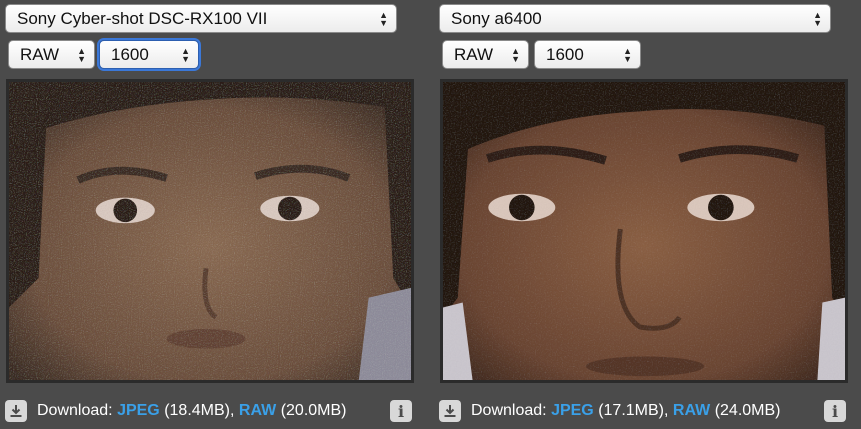  I want to click on raw-file-size: (20.0MB), so click(313, 410).